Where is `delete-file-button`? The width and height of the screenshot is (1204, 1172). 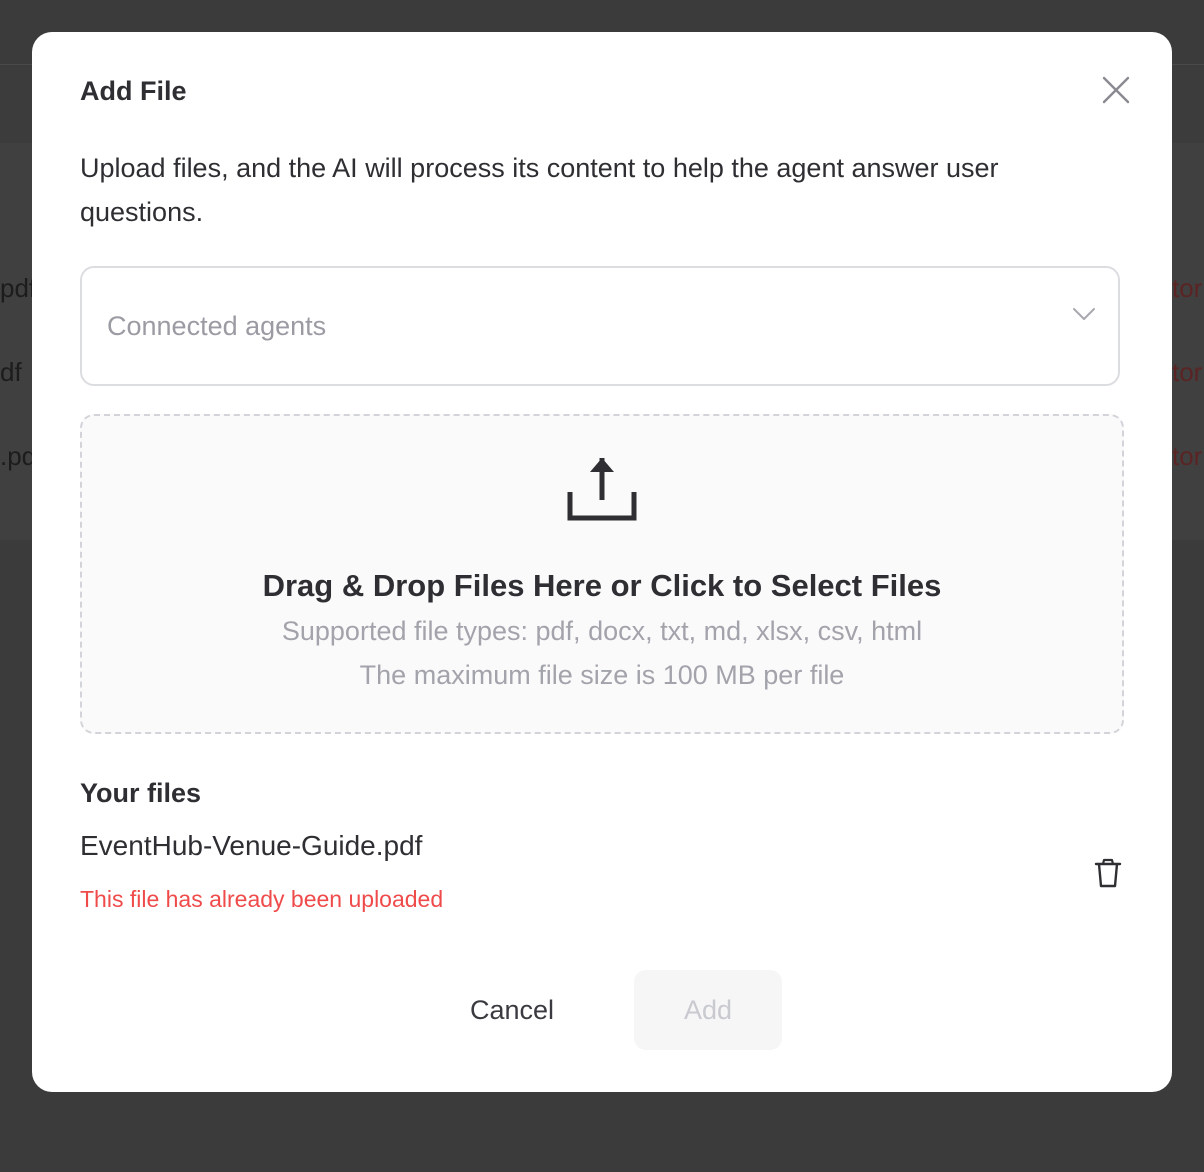
delete-file-button is located at coordinates (1110, 874).